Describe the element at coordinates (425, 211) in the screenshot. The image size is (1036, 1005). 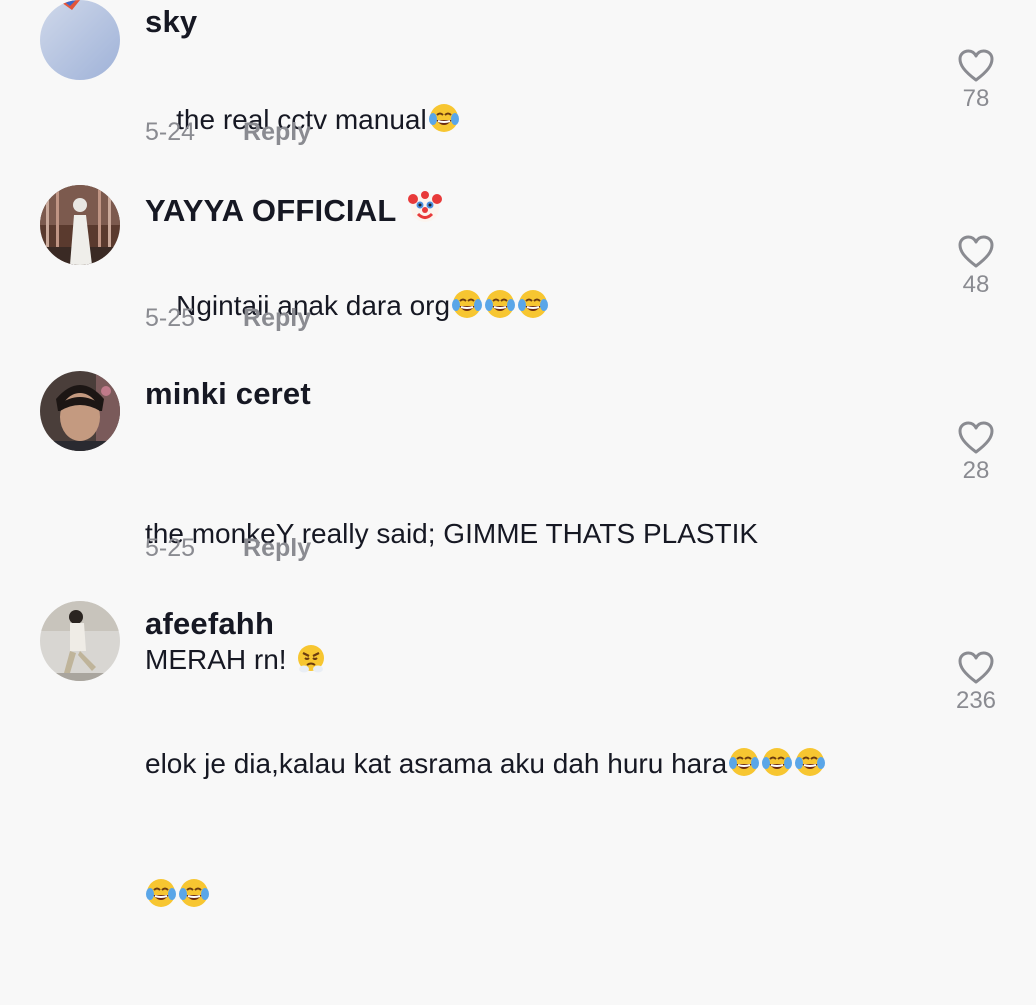
I see `clown-face-icon` at that location.